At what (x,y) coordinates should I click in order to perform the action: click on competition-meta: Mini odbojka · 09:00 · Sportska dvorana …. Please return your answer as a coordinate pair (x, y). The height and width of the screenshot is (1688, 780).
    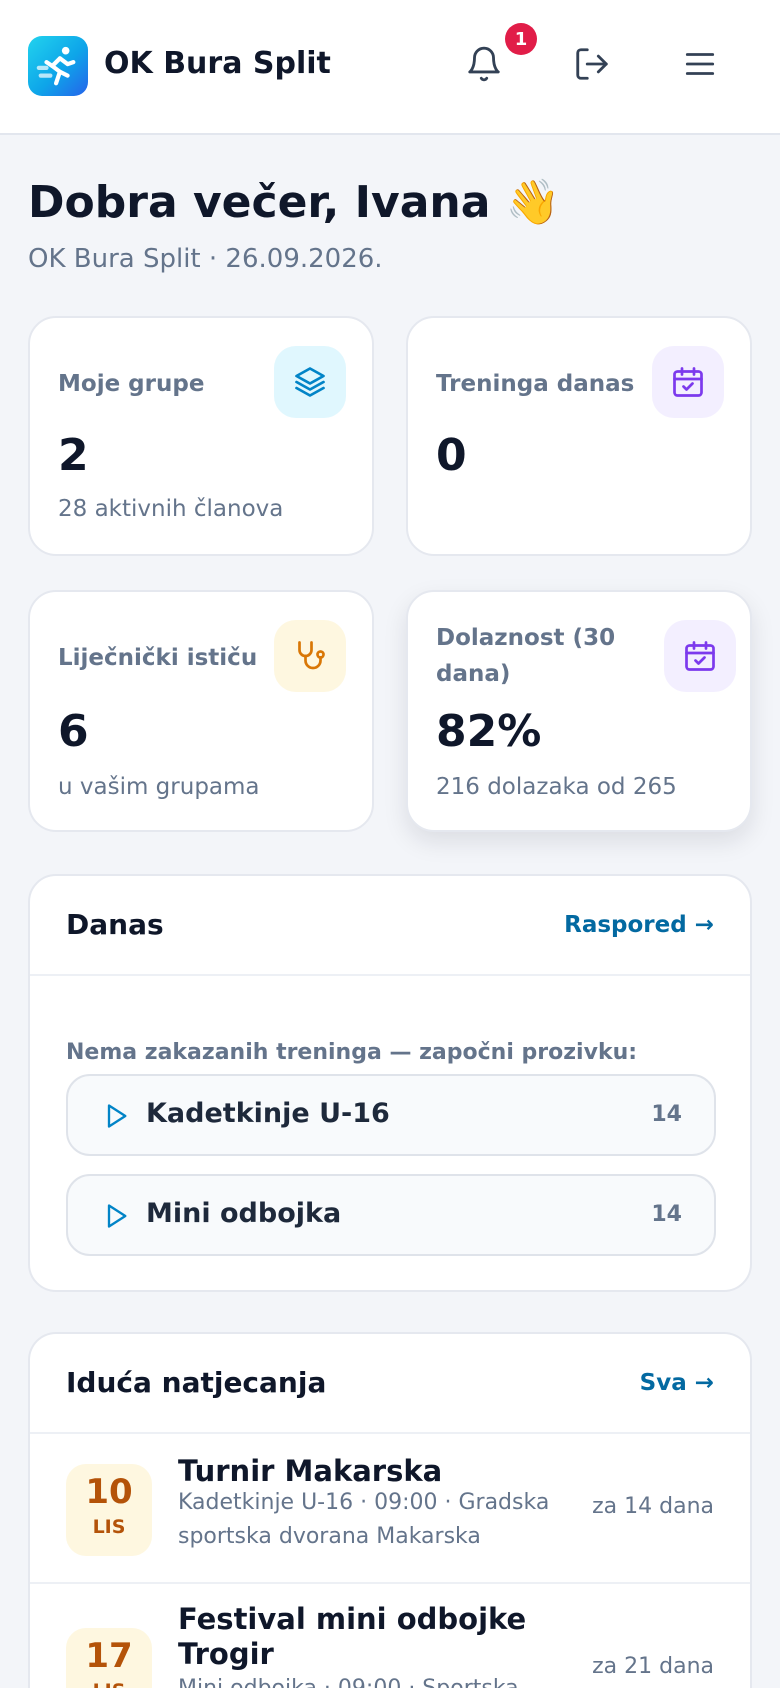
    Looking at the image, I should click on (373, 1680).